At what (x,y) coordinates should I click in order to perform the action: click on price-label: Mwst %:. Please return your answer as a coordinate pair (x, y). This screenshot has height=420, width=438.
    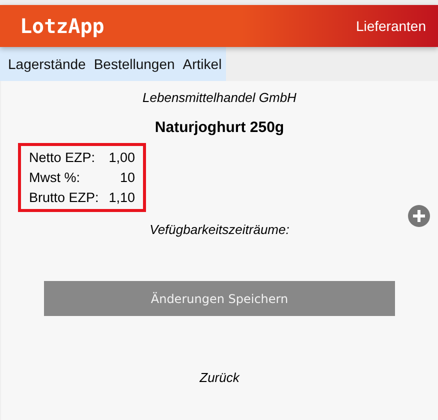
    Looking at the image, I should click on (55, 177).